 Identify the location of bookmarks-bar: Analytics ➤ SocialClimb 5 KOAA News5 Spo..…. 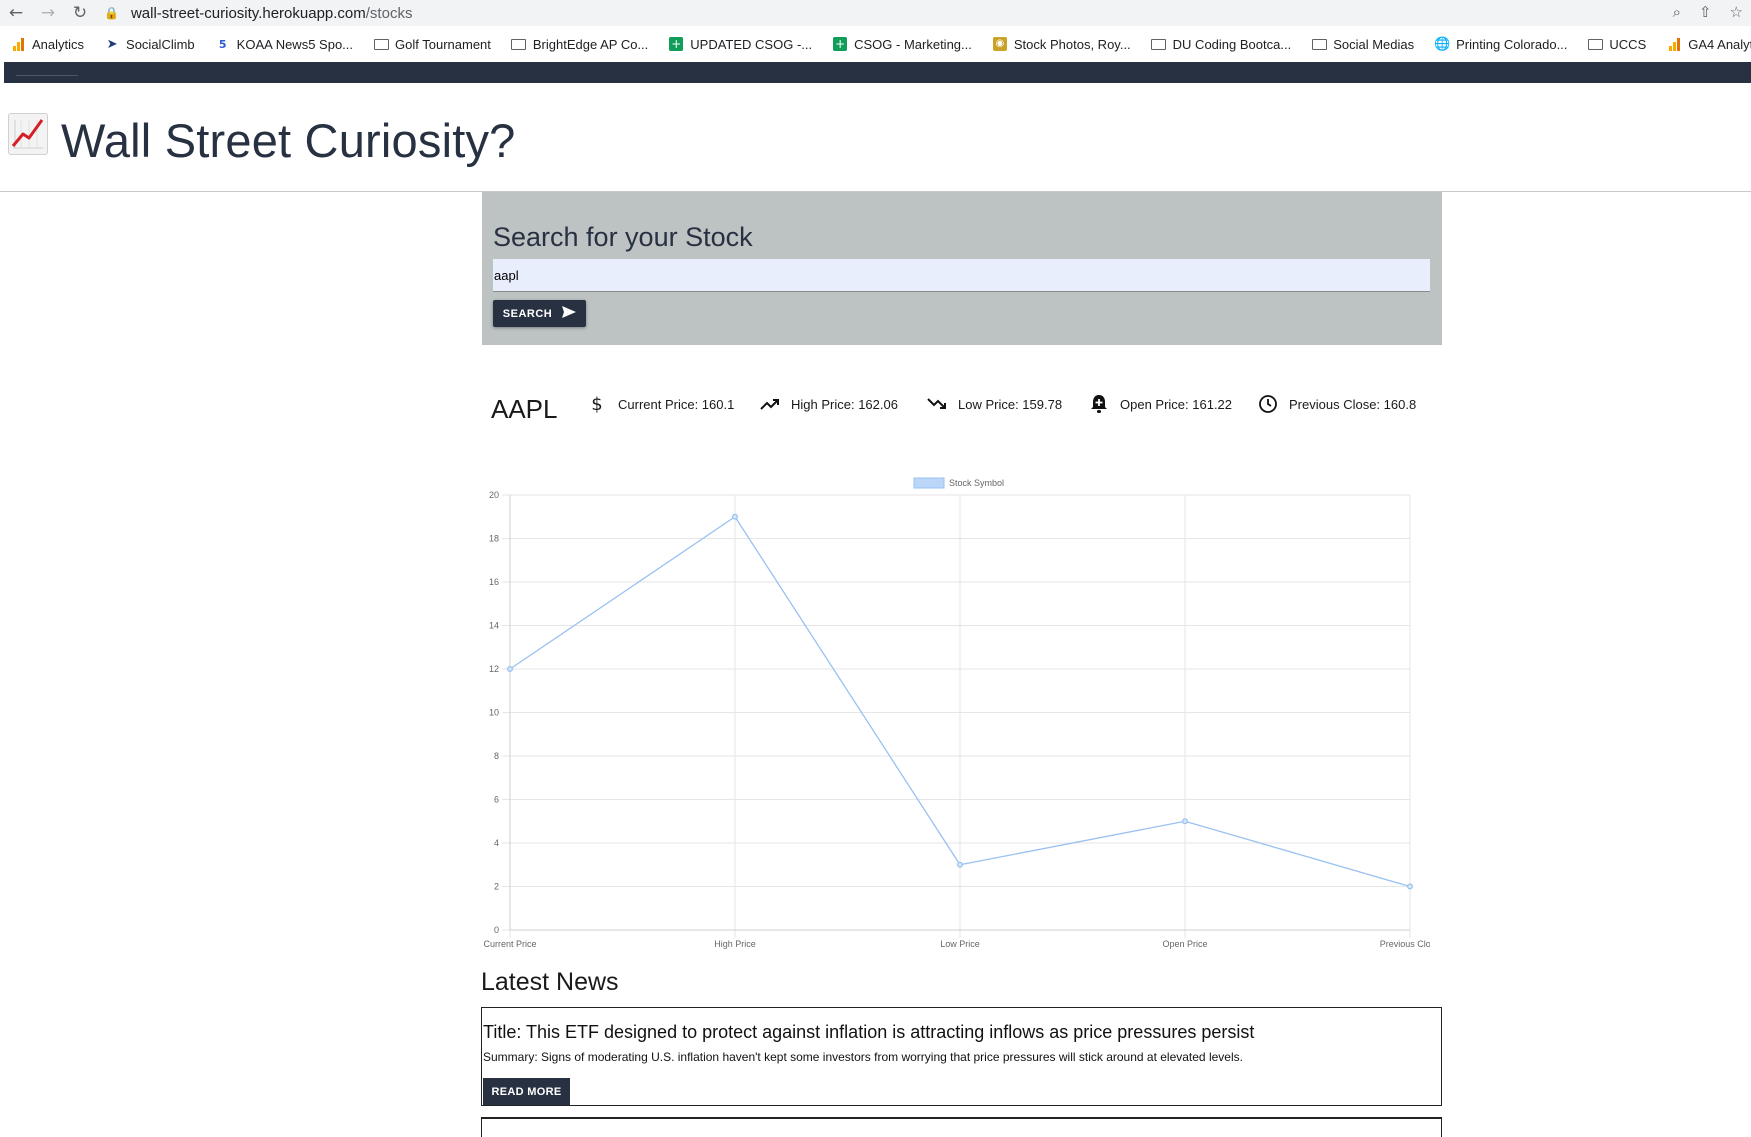
(875, 44).